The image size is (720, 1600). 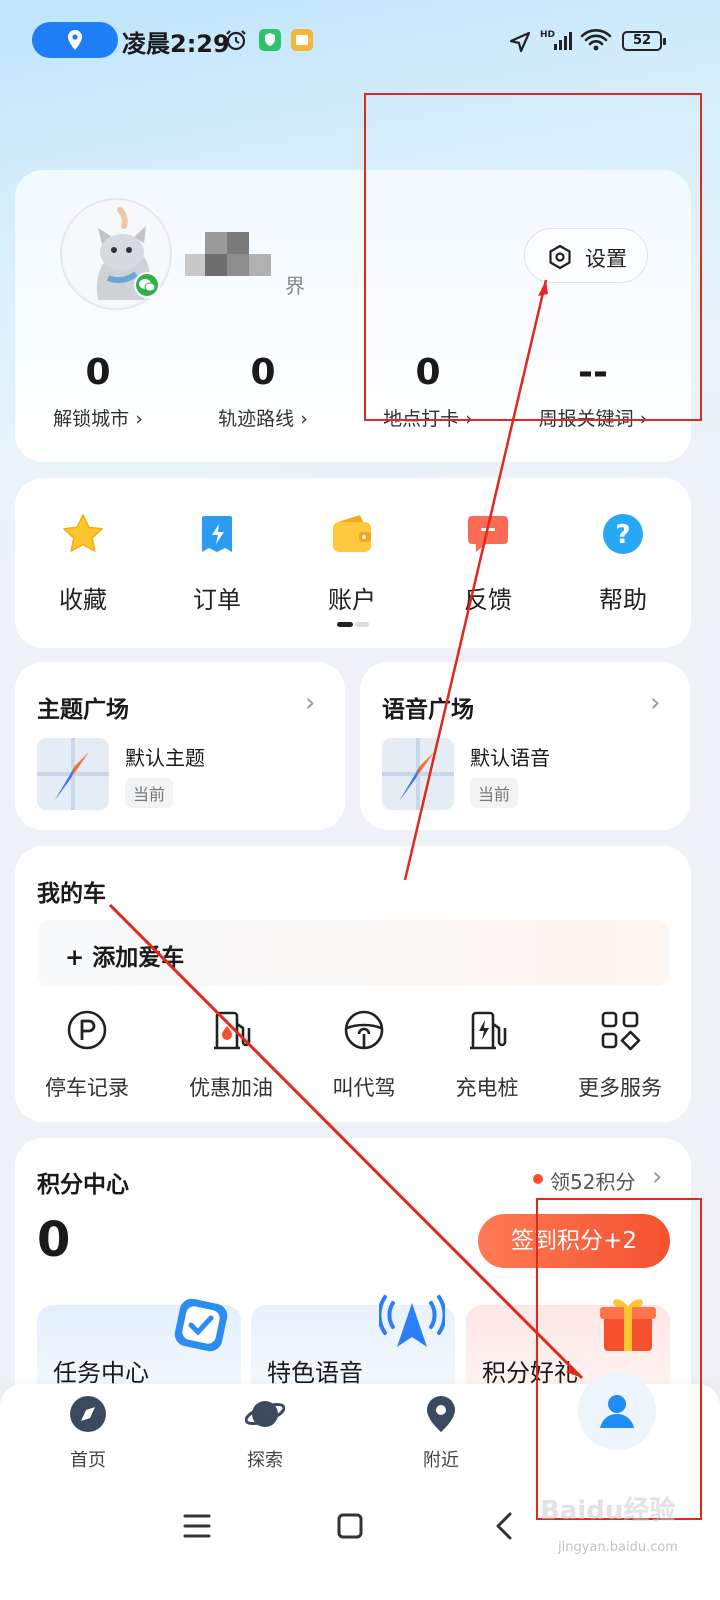 I want to click on baidu-watermark: Baidu经验, so click(x=608, y=1511).